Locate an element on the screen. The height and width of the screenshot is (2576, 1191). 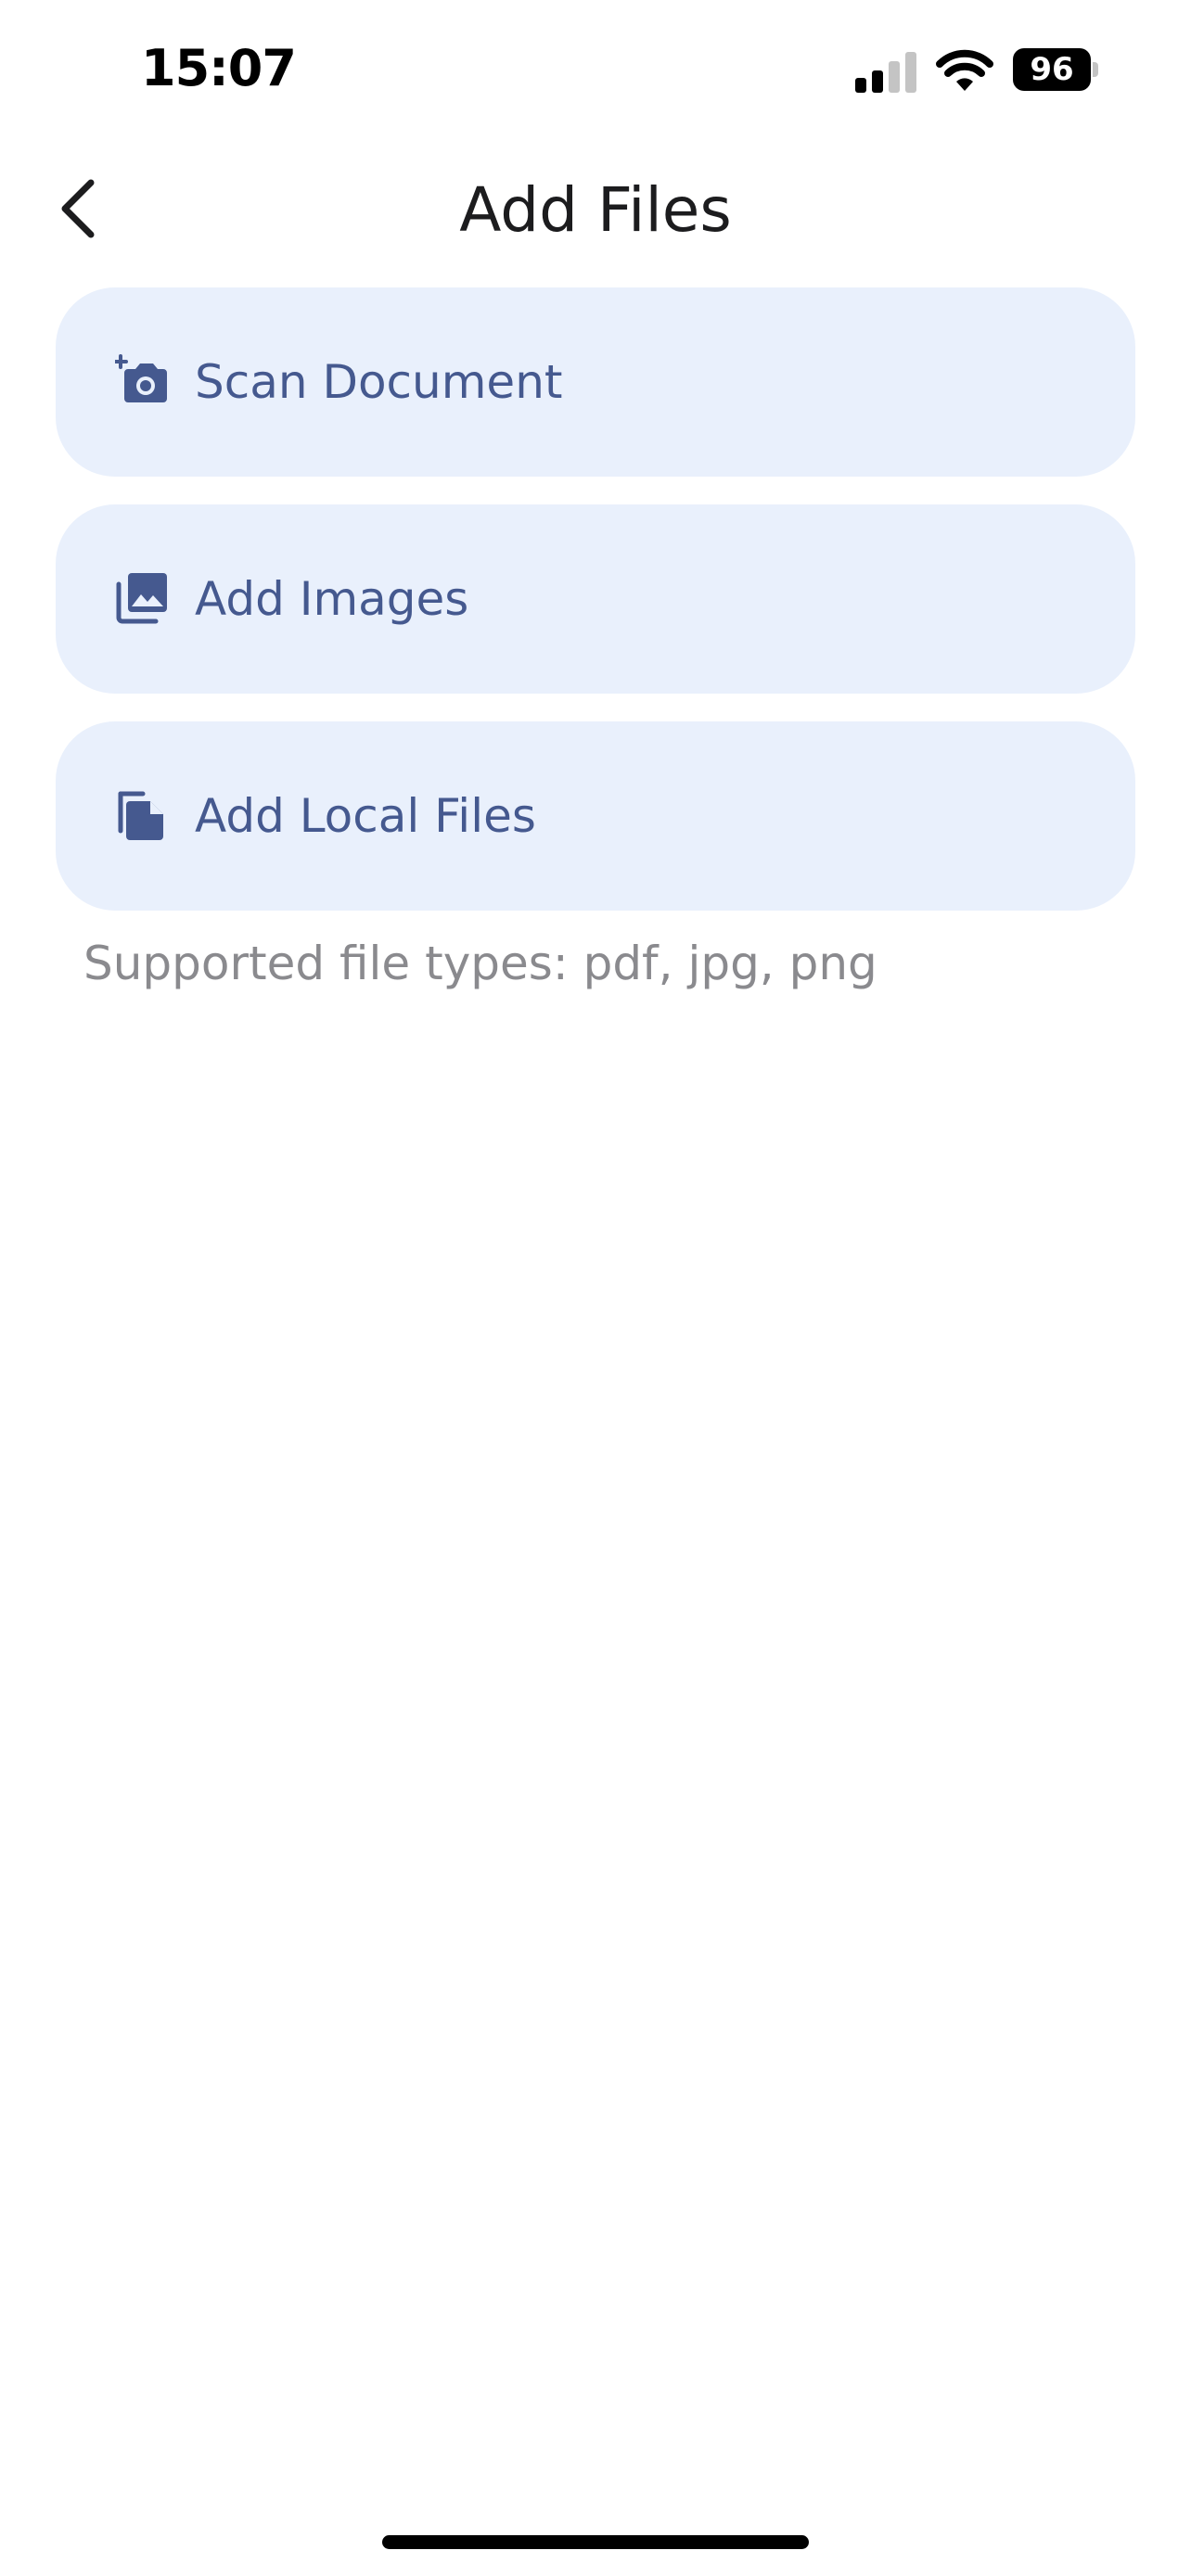
supported-file-types-note: Supported file types: pdf, jpg, png is located at coordinates (480, 964).